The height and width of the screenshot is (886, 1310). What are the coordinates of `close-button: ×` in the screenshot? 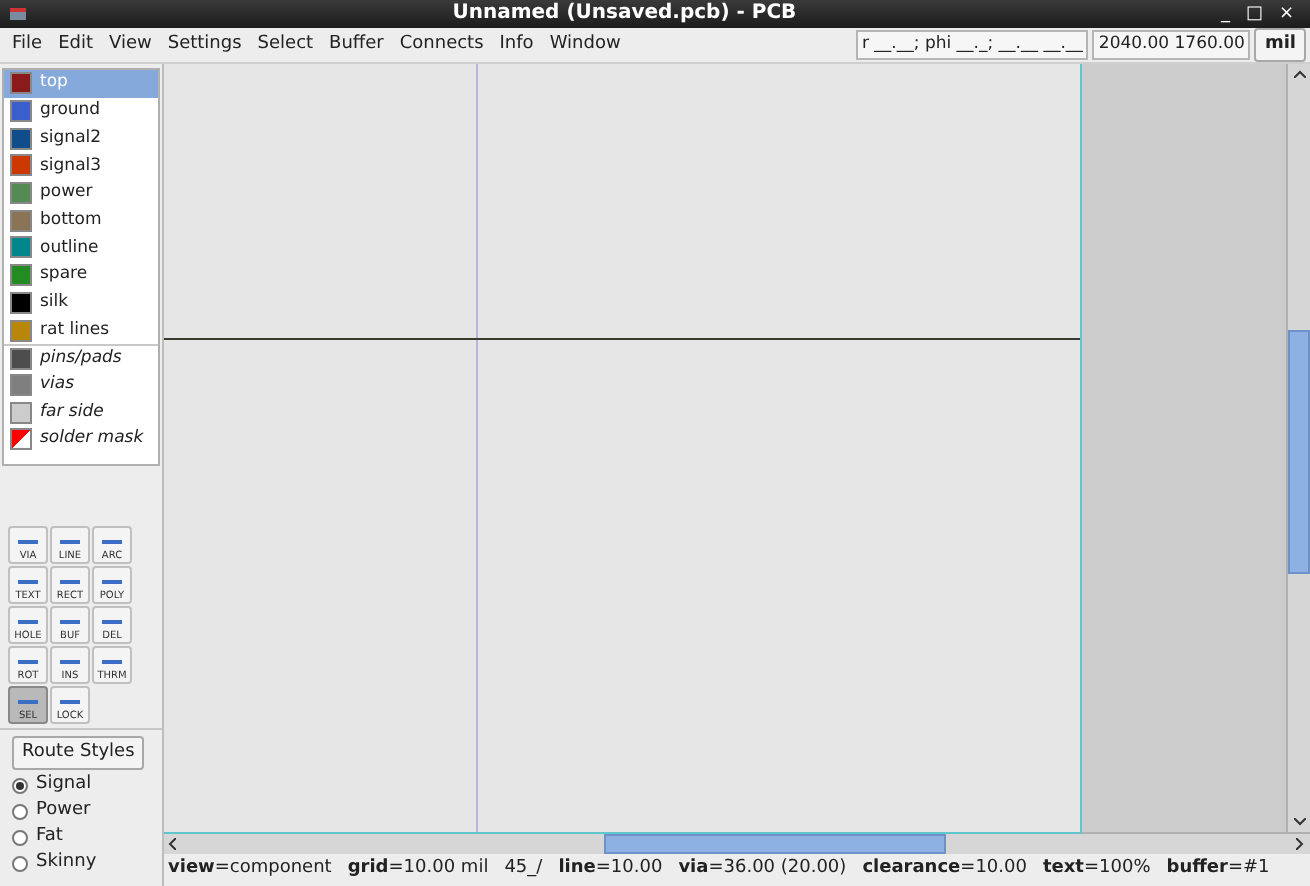 It's located at (1286, 14).